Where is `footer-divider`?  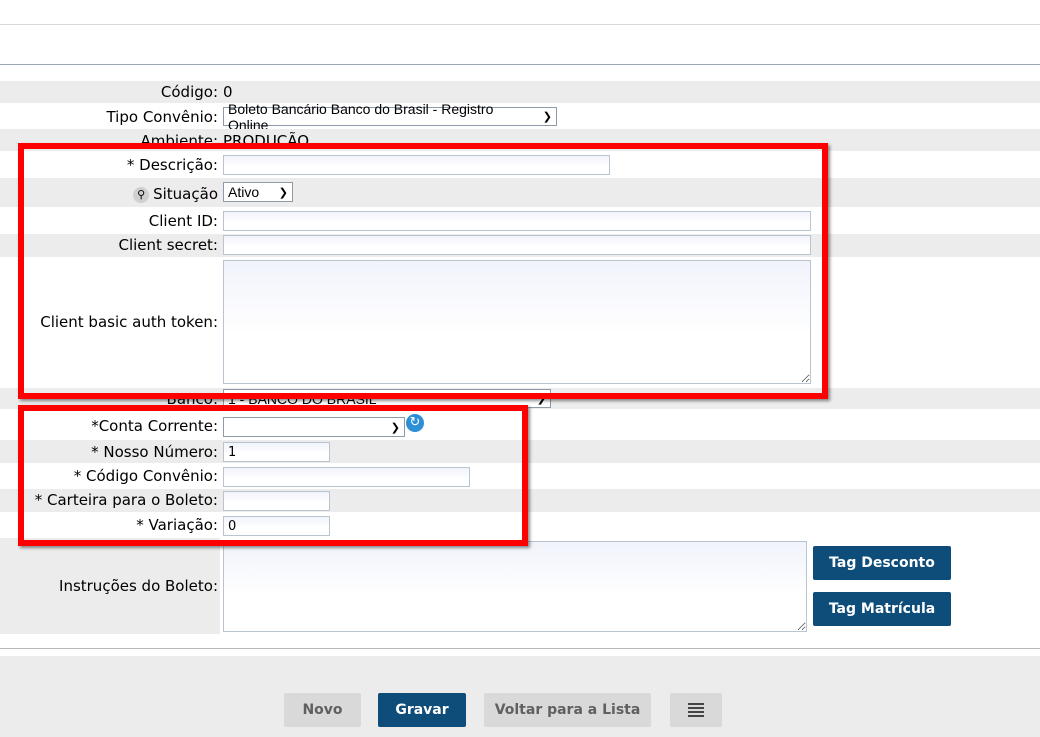
footer-divider is located at coordinates (520, 648).